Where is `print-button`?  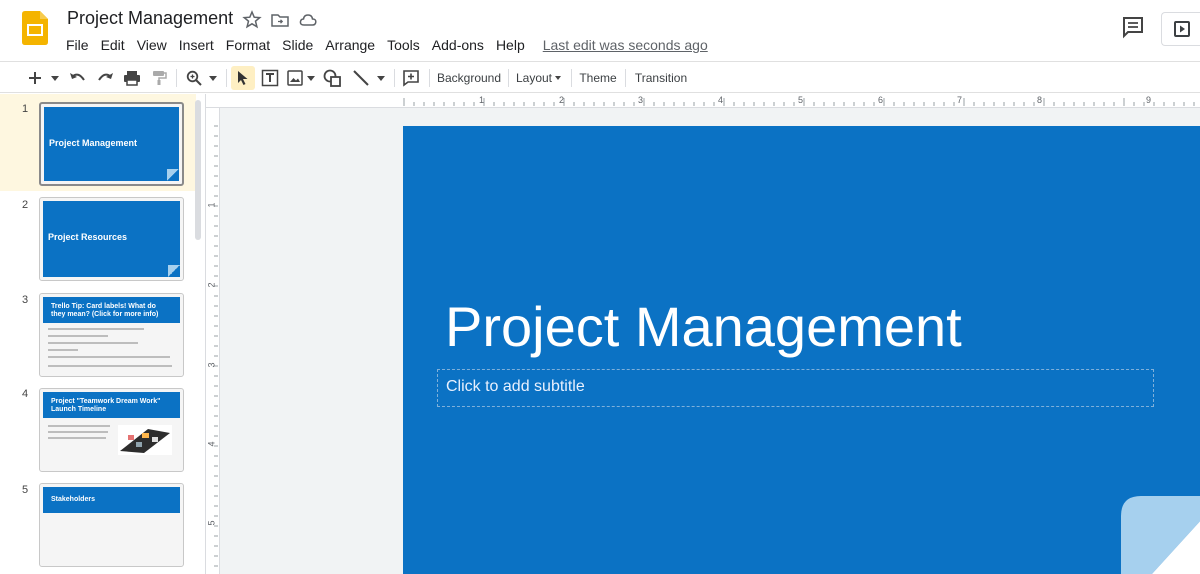
print-button is located at coordinates (132, 78).